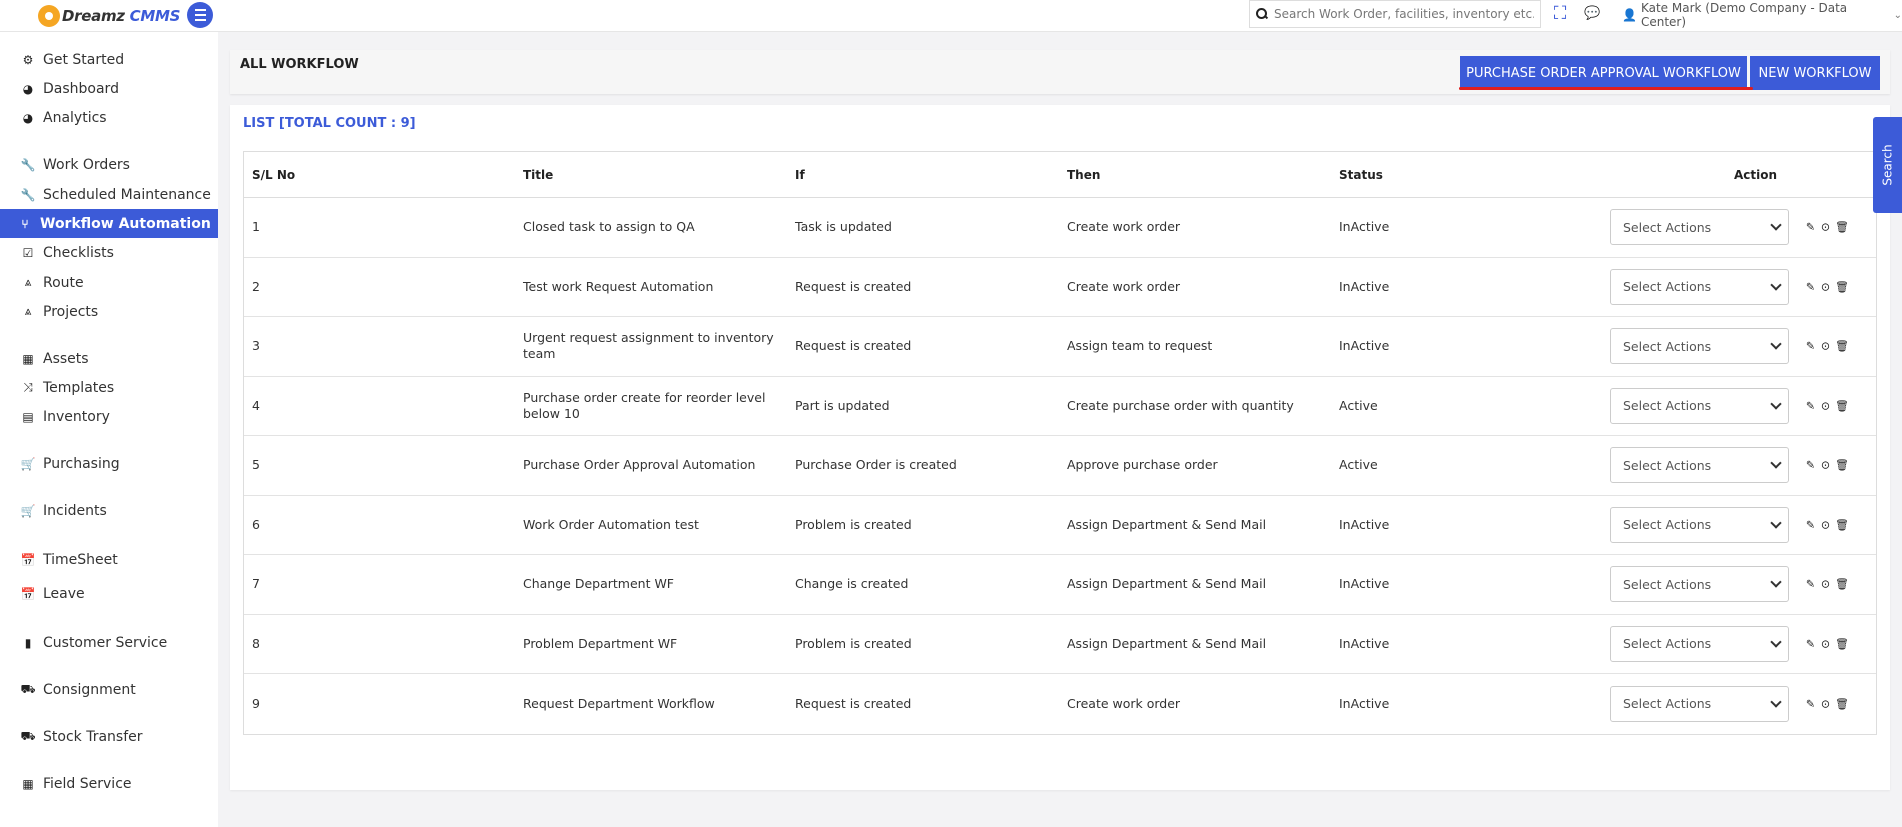 The width and height of the screenshot is (1902, 827). Describe the element at coordinates (109, 387) in the screenshot. I see `sidebar-item-templates: ⤨ Templates` at that location.